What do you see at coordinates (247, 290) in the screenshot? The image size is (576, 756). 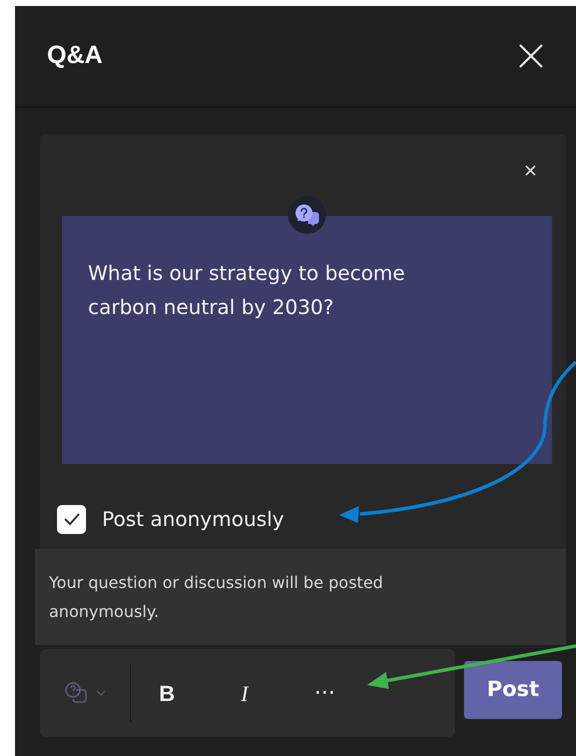 I see `question-text: What is our strategy to become carbon neutral by 2030?` at bounding box center [247, 290].